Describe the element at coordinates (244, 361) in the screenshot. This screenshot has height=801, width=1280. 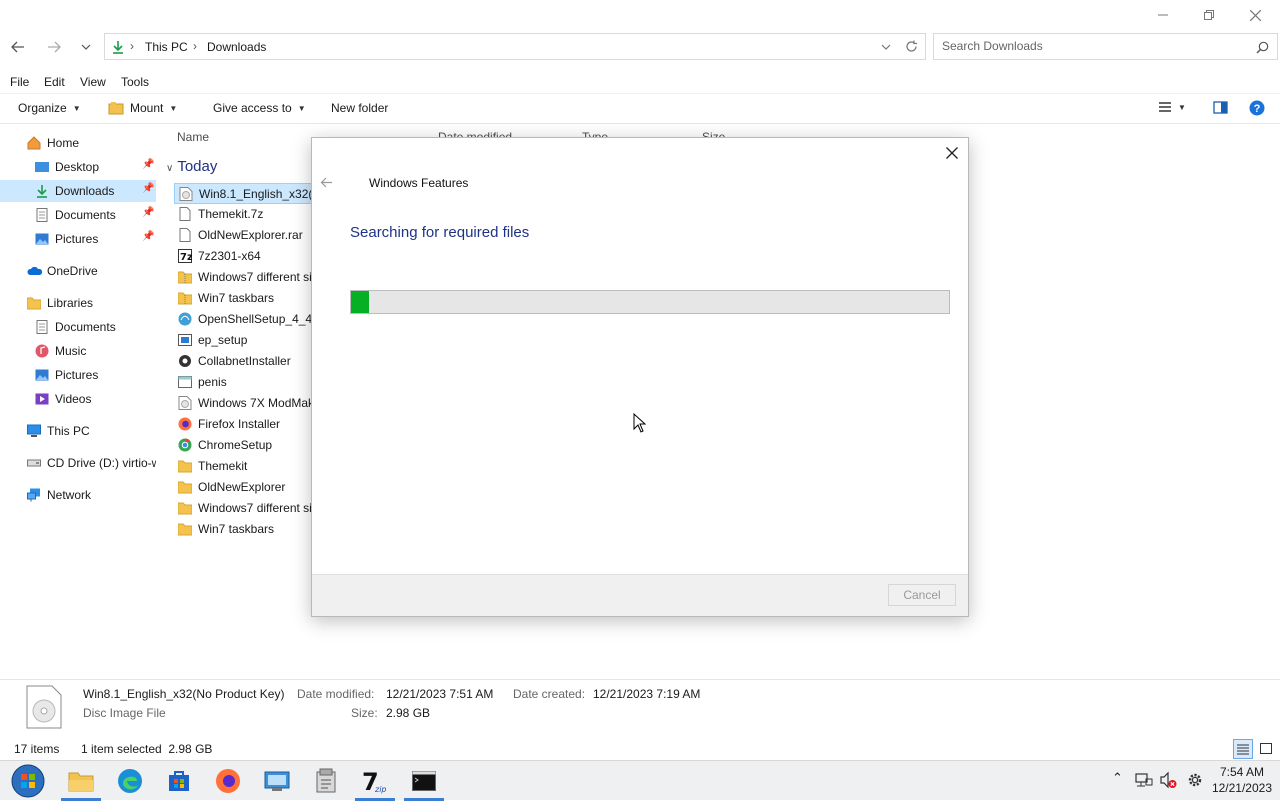
I see `file-row: CollabnetInstaller` at that location.